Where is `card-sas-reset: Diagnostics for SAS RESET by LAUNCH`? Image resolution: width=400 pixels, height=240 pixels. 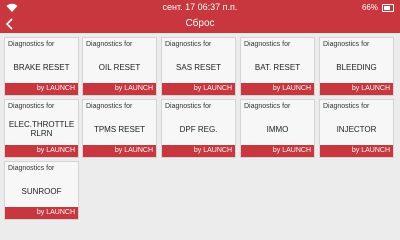
card-sas-reset: Diagnostics for SAS RESET by LAUNCH is located at coordinates (198, 66).